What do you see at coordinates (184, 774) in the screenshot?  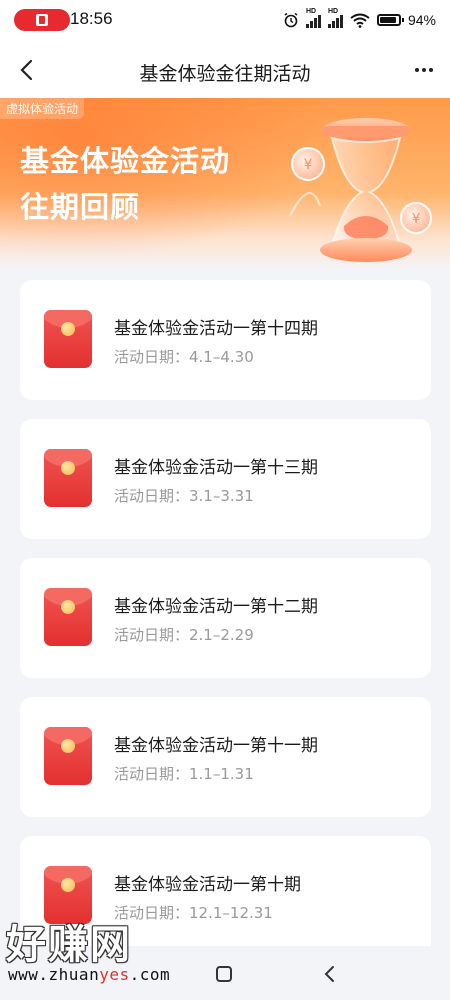 I see `activity-date: 活动日期：1.1–1.31` at bounding box center [184, 774].